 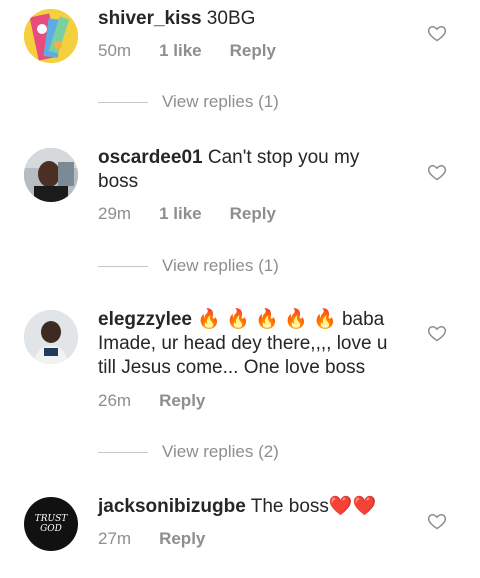 I want to click on avatar-logo-text: TRUST GOD, so click(x=51, y=524).